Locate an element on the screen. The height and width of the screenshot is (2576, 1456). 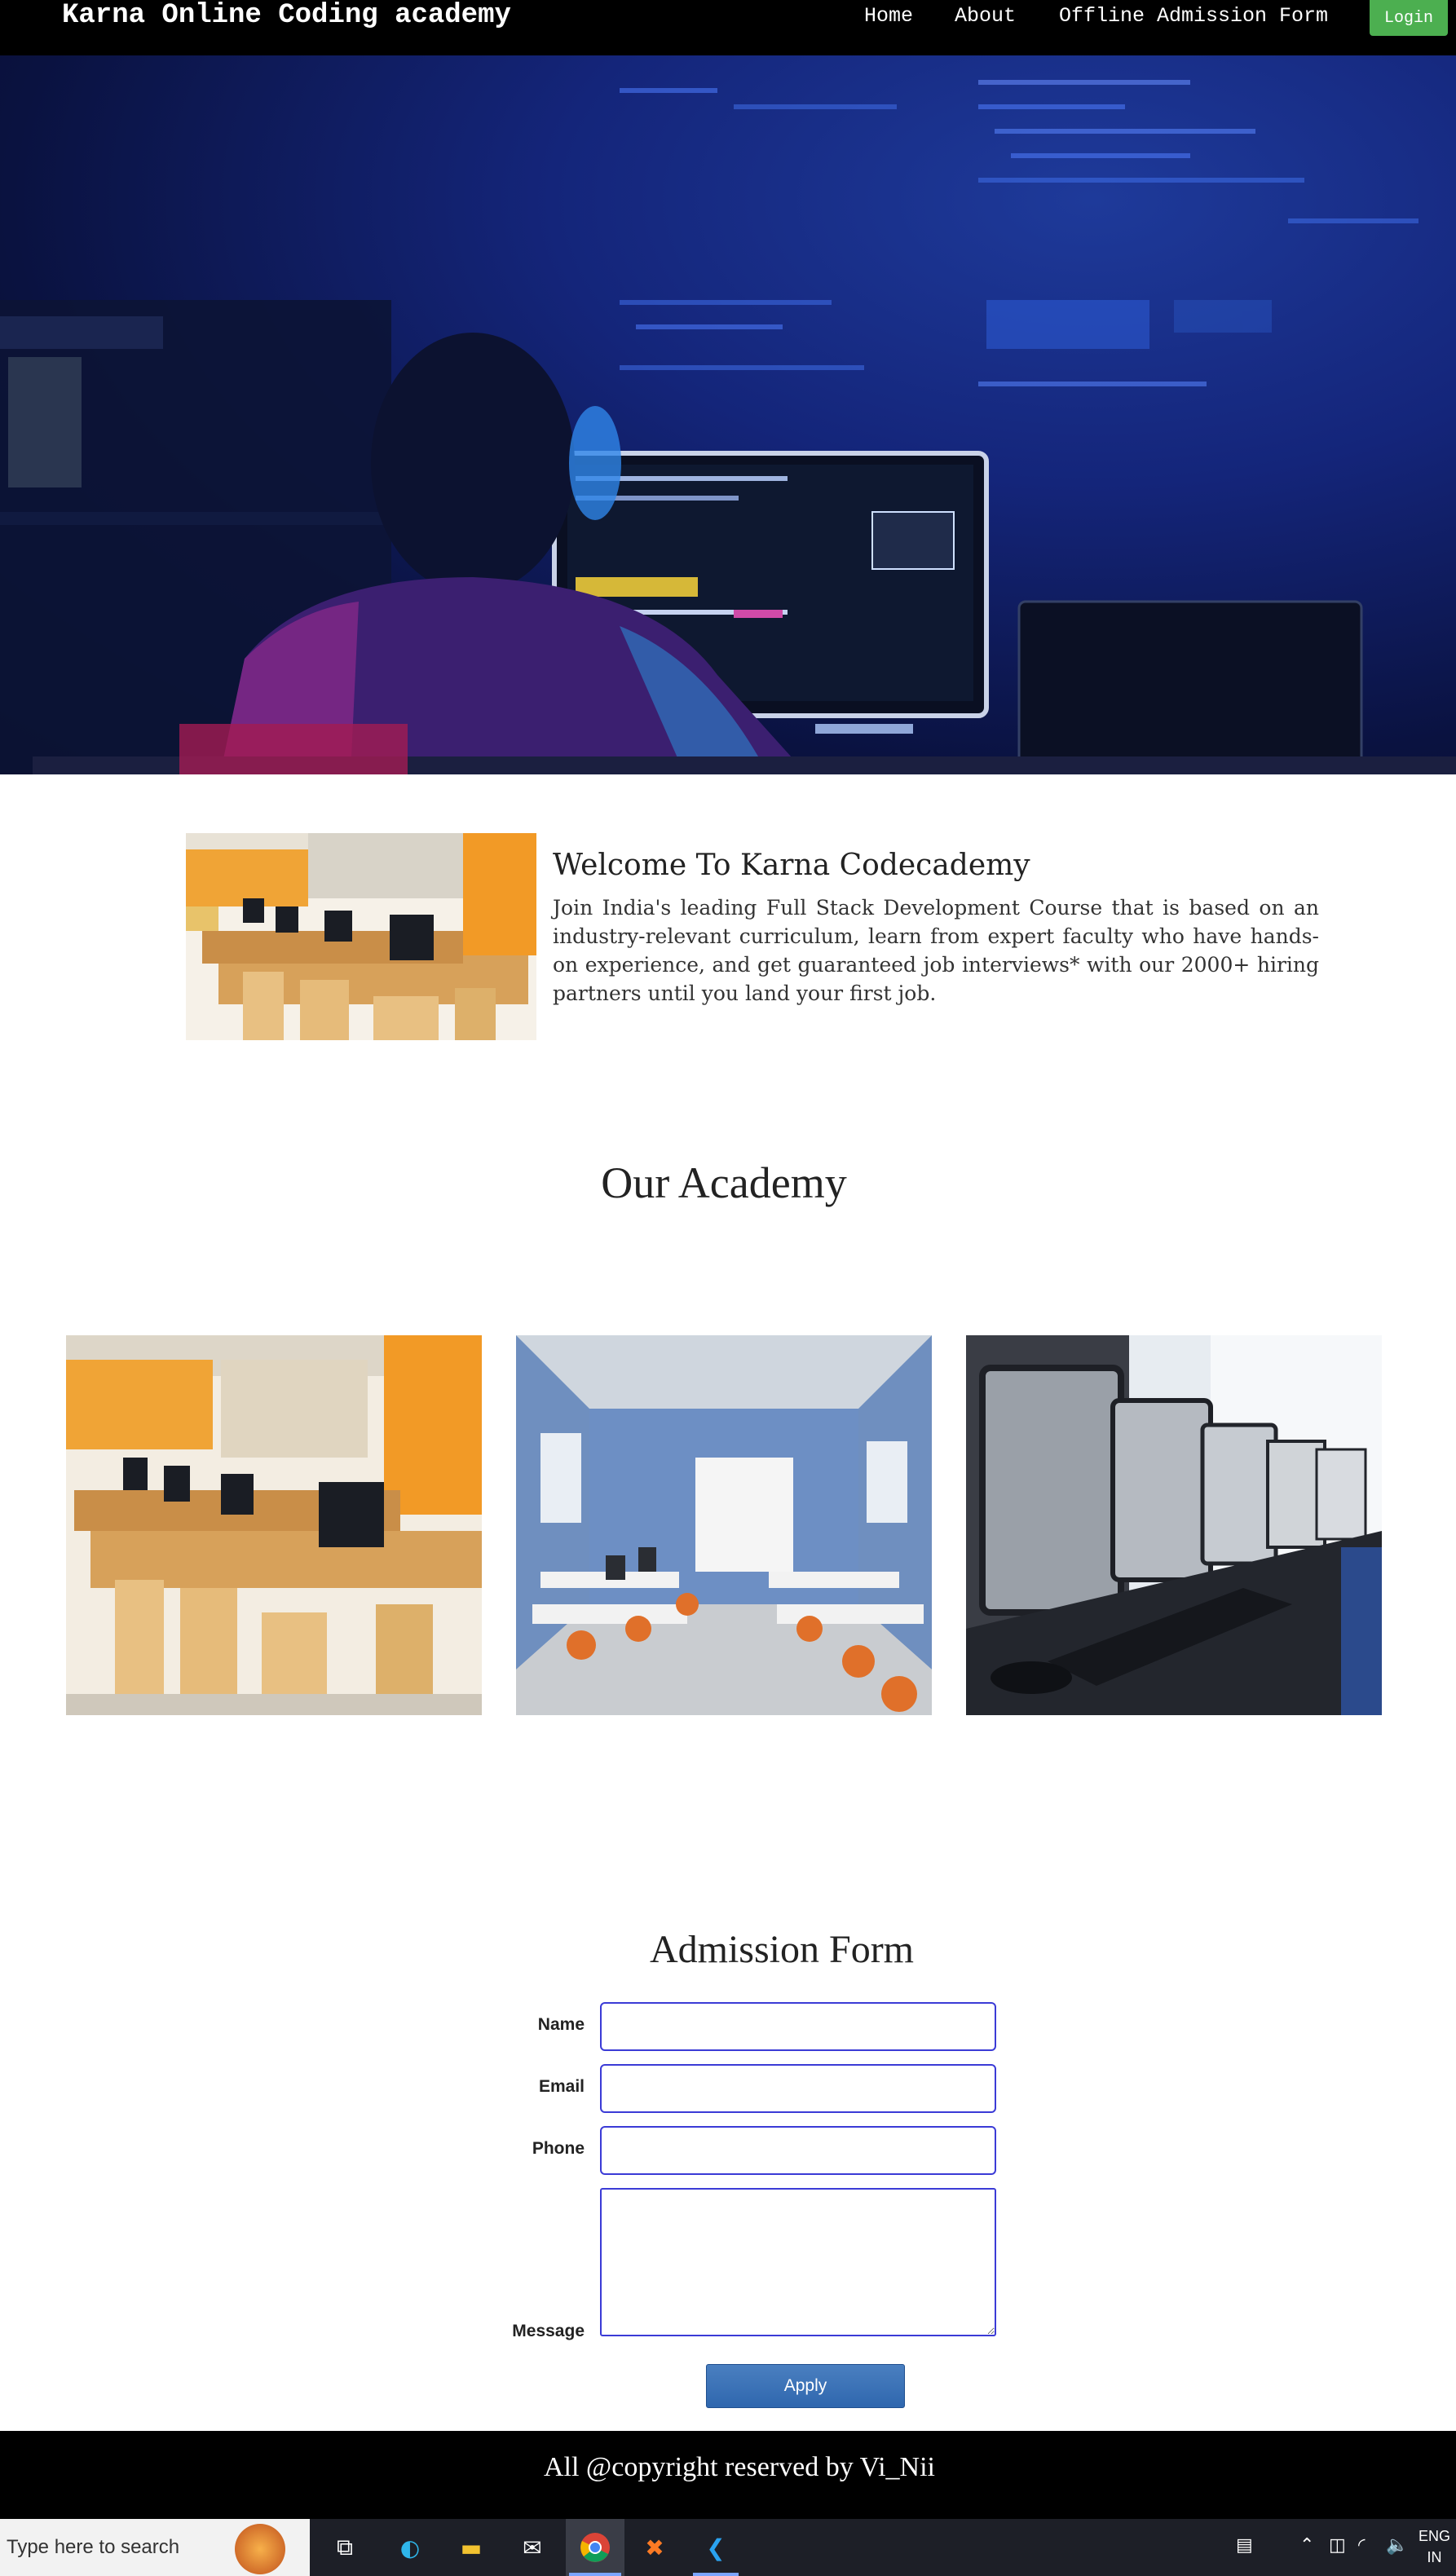
admission-form-title: Admission Form is located at coordinates (782, 1949).